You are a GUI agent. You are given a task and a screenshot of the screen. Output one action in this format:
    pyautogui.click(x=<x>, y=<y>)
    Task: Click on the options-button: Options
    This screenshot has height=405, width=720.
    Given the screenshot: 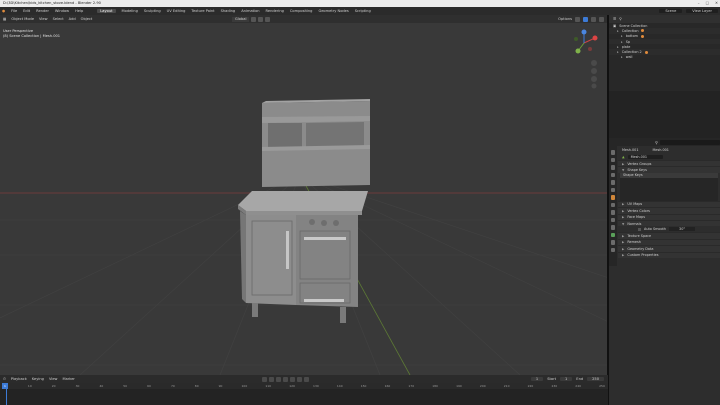 What is the action you would take?
    pyautogui.click(x=565, y=19)
    